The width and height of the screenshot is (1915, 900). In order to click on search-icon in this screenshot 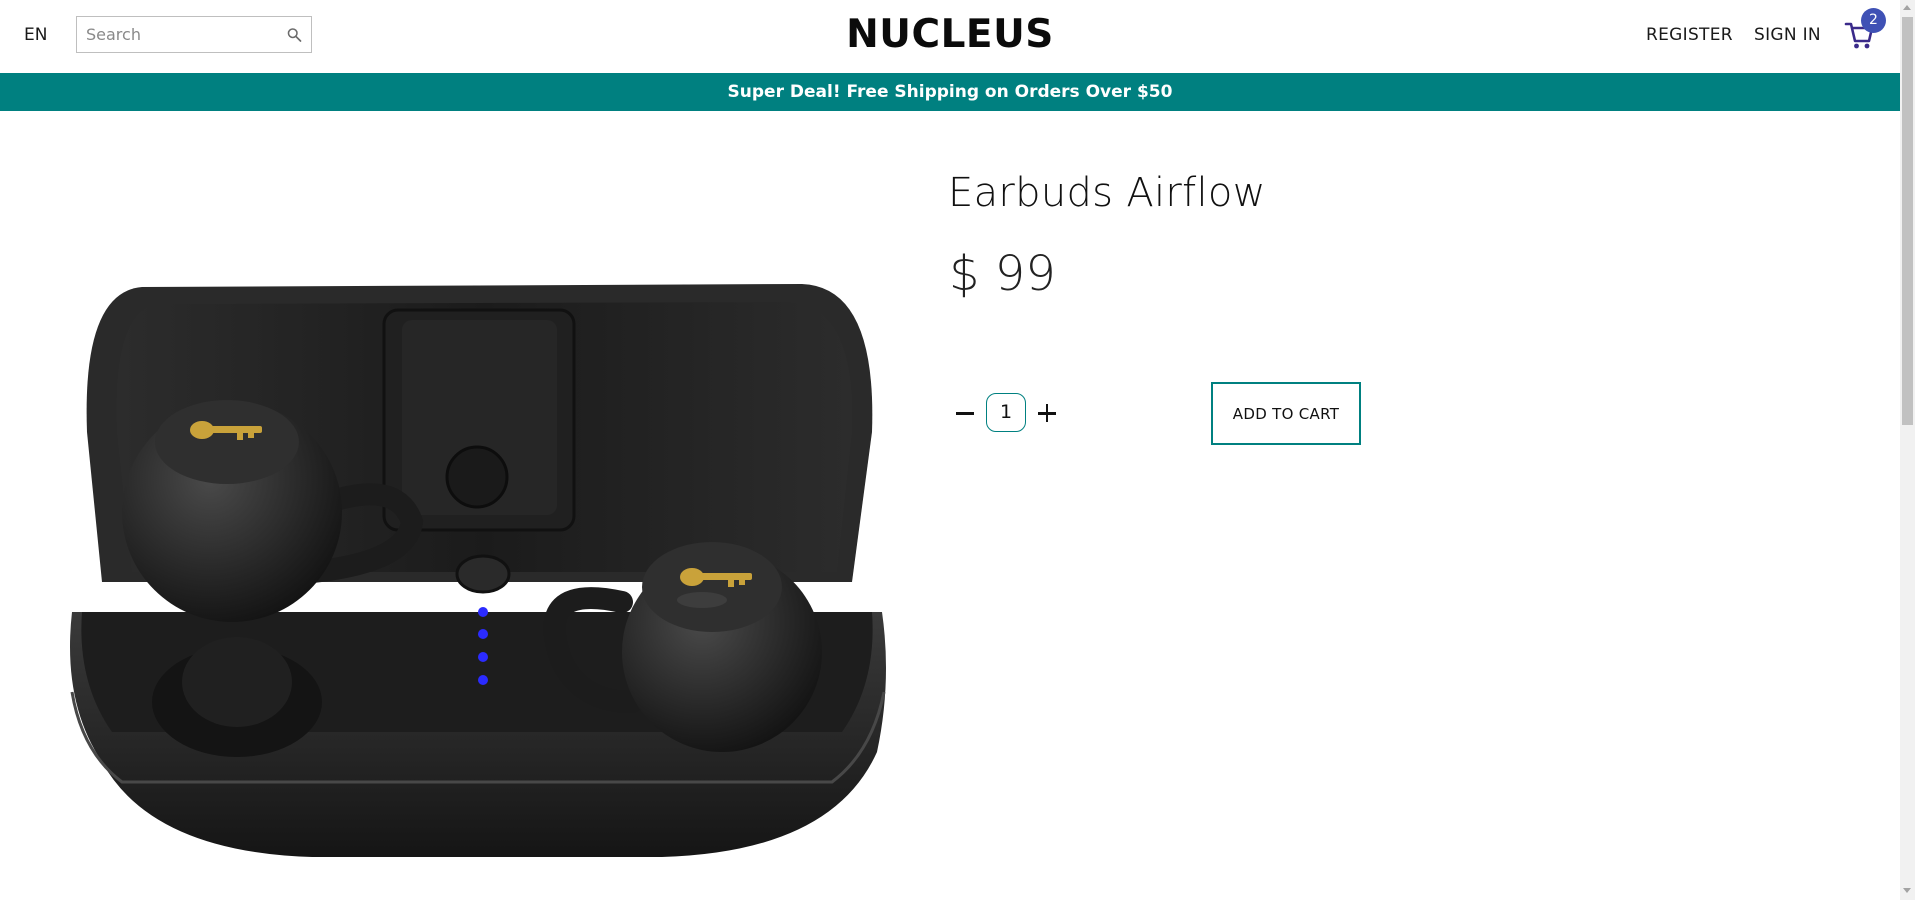, I will do `click(294, 35)`.